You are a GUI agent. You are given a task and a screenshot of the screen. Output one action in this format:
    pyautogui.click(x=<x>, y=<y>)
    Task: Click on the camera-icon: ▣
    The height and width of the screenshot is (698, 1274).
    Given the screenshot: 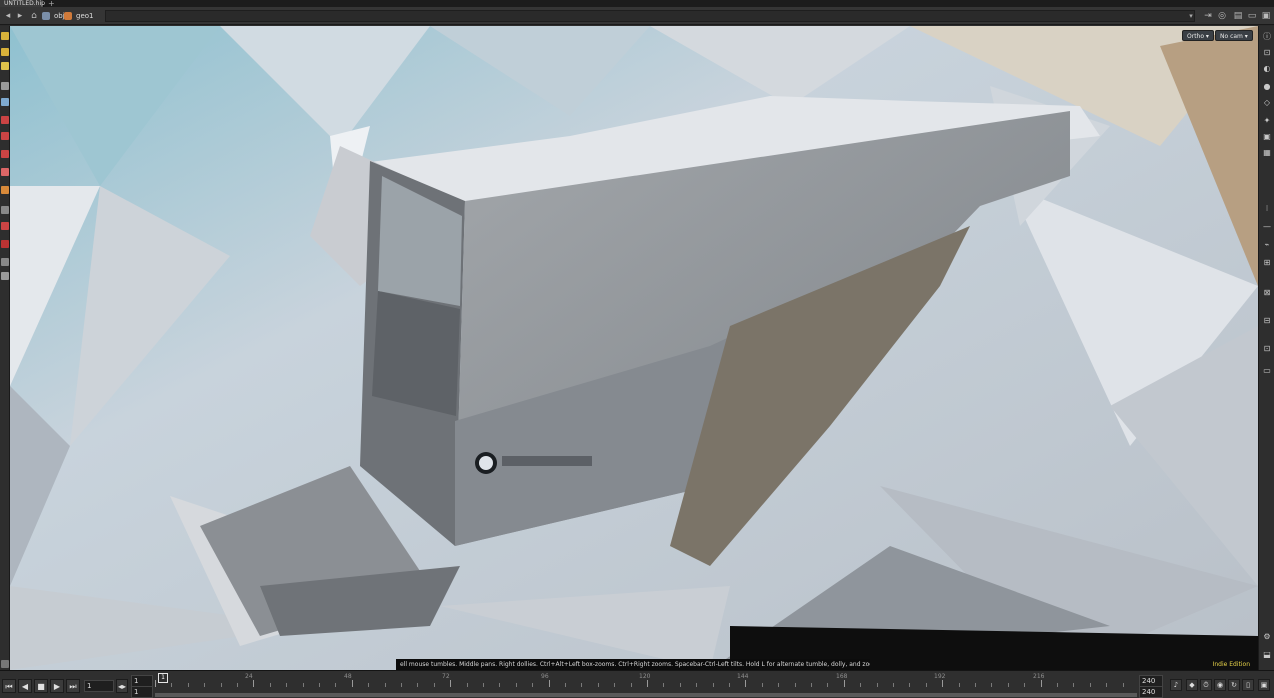 What is the action you would take?
    pyautogui.click(x=1267, y=137)
    